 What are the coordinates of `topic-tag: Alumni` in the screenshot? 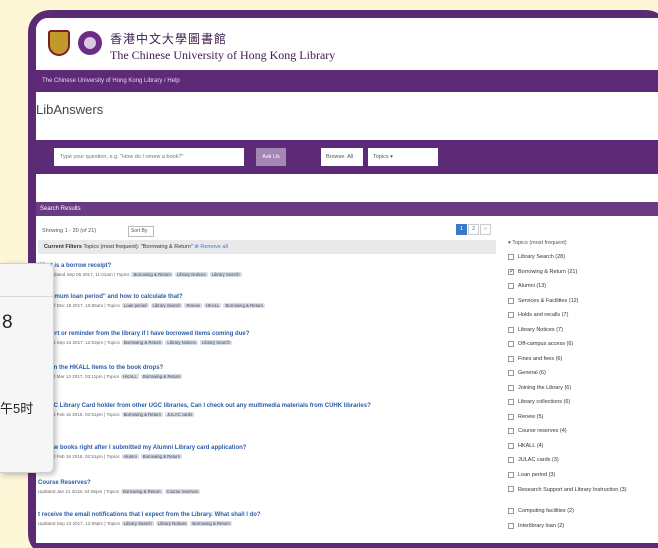 It's located at (130, 456).